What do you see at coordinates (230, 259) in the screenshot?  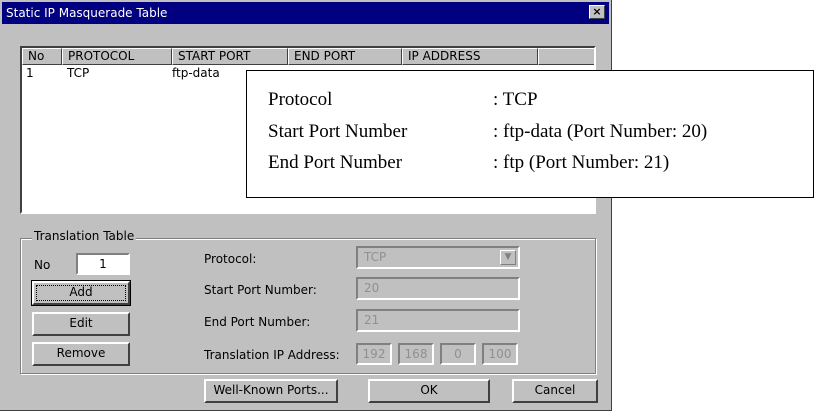 I see `protocol-label: Protocol:` at bounding box center [230, 259].